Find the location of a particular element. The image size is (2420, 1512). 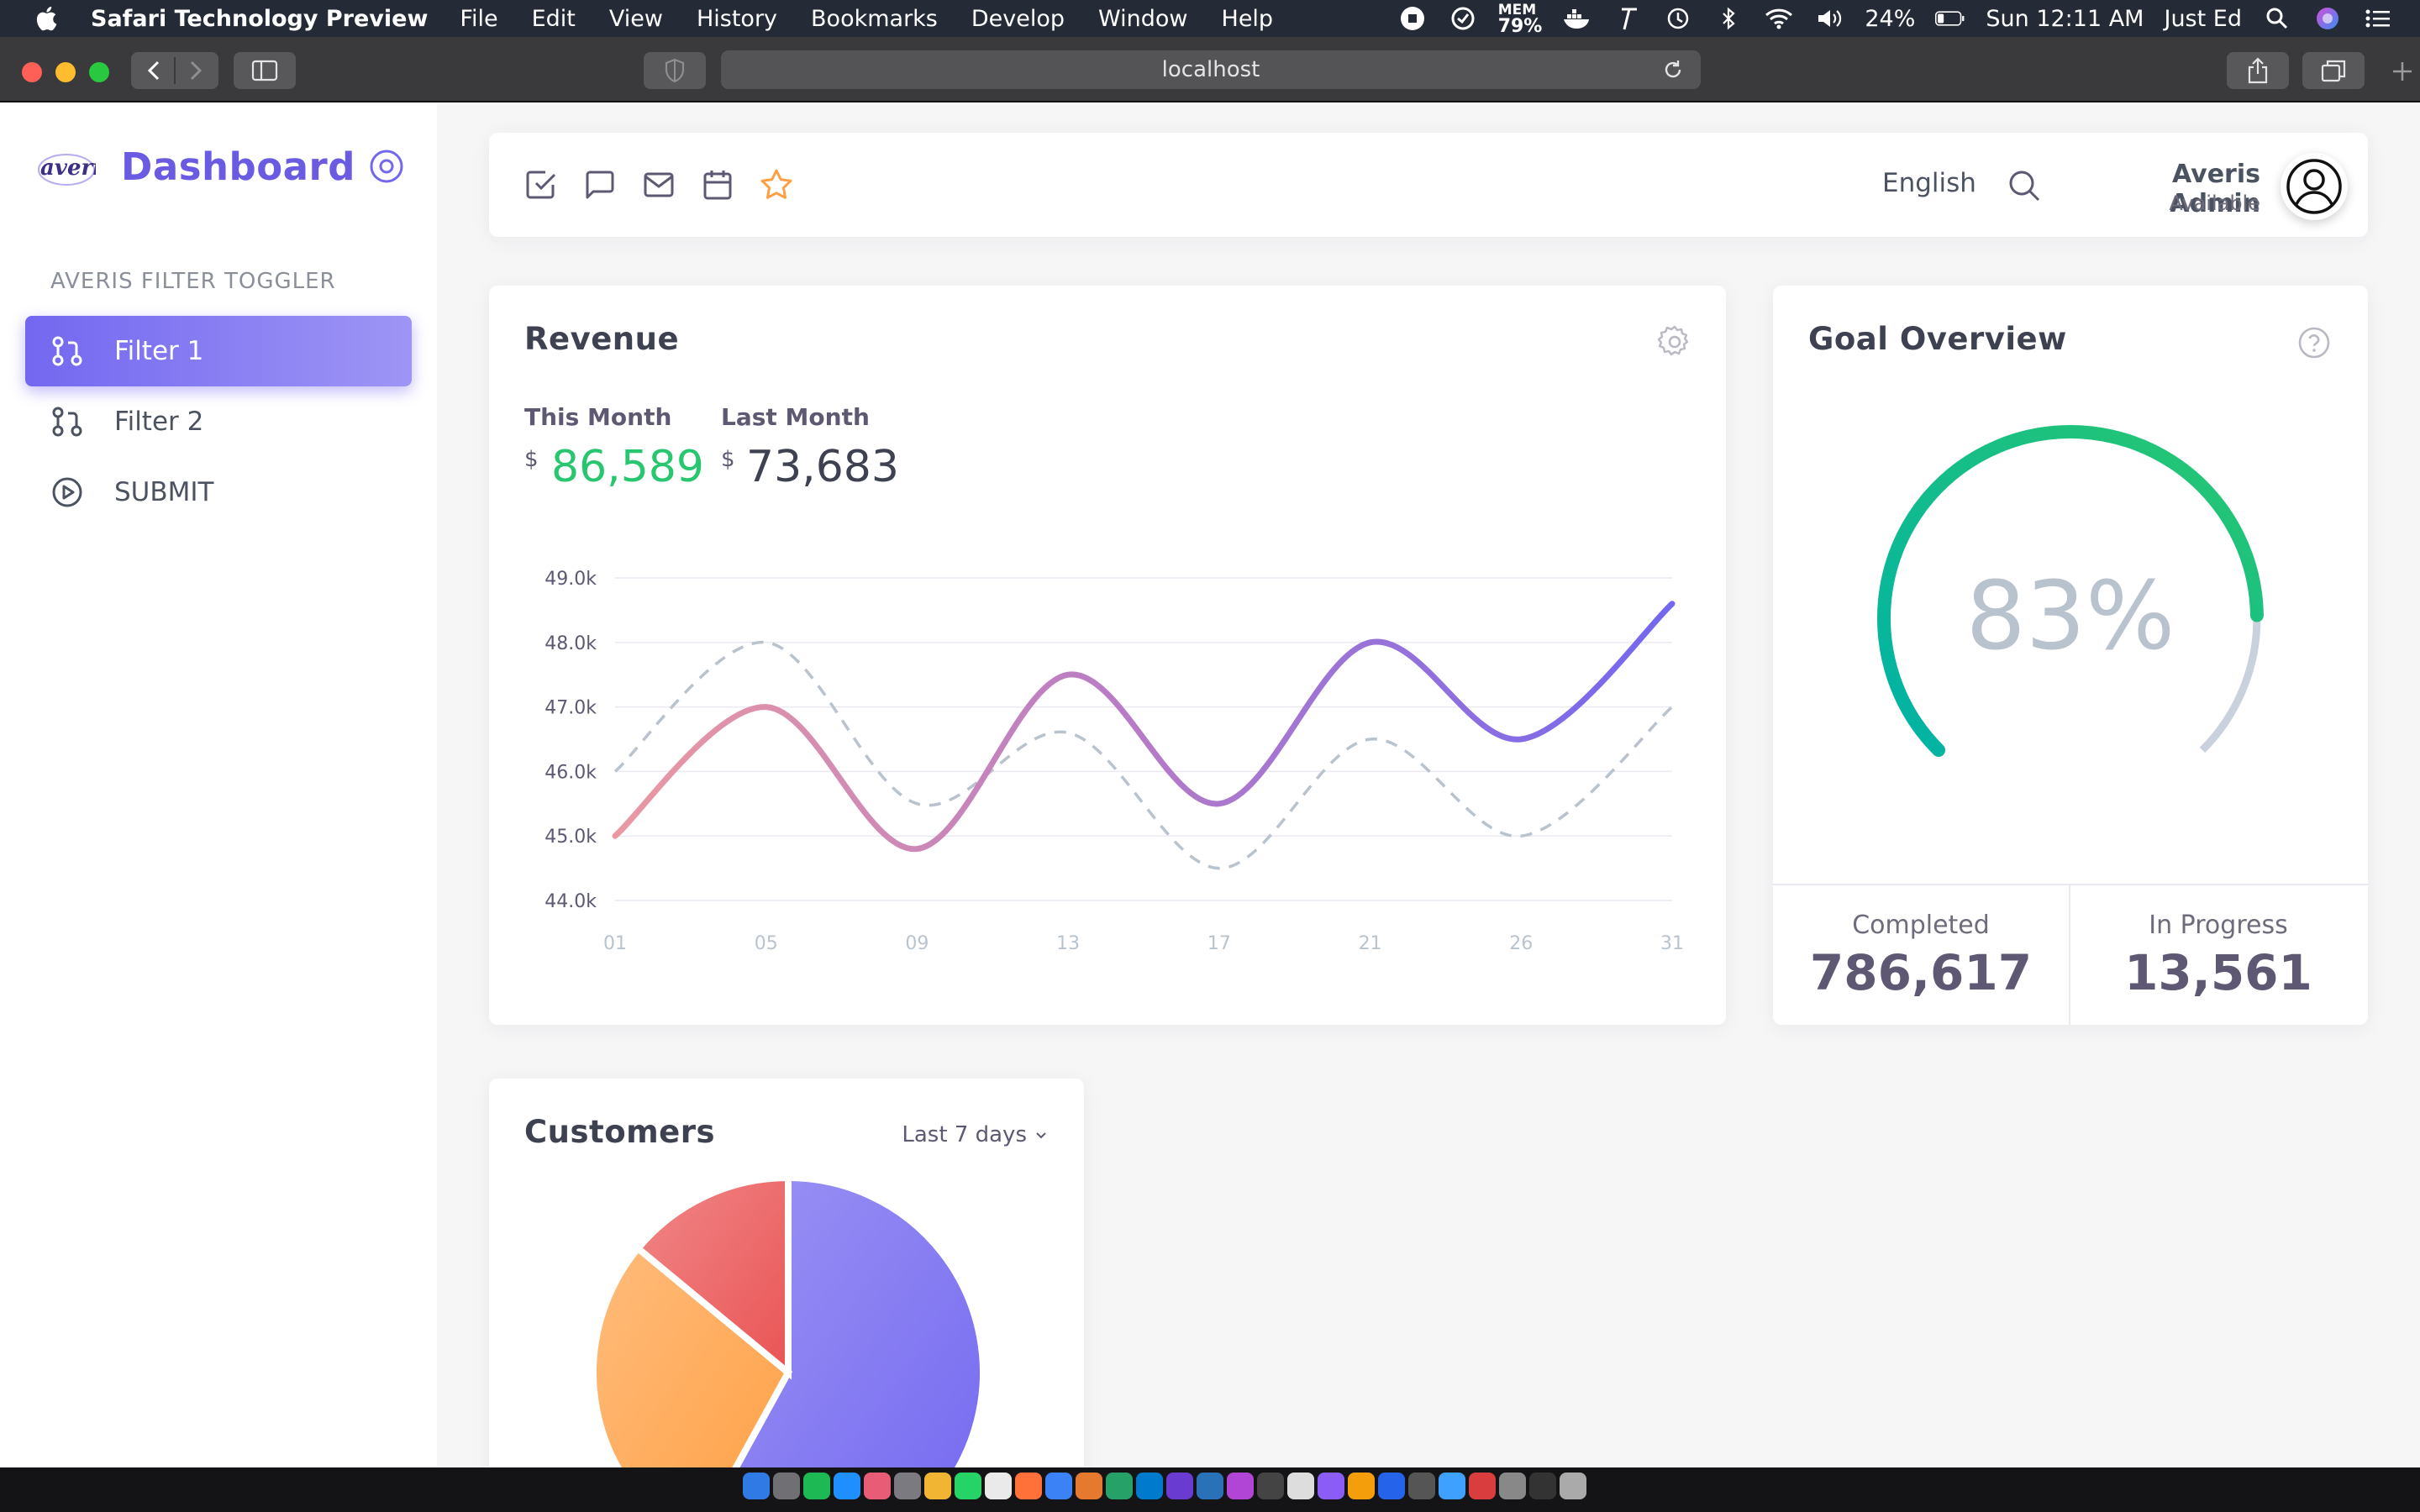

sidebar-item-filter-2: Filter 2 is located at coordinates (218, 421).